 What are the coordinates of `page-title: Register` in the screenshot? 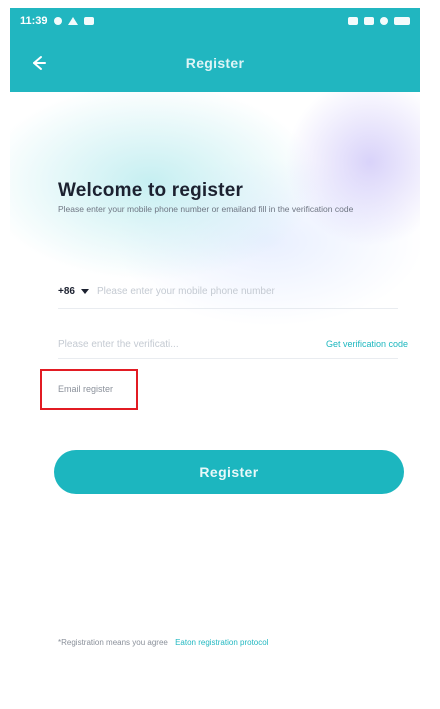 It's located at (215, 63).